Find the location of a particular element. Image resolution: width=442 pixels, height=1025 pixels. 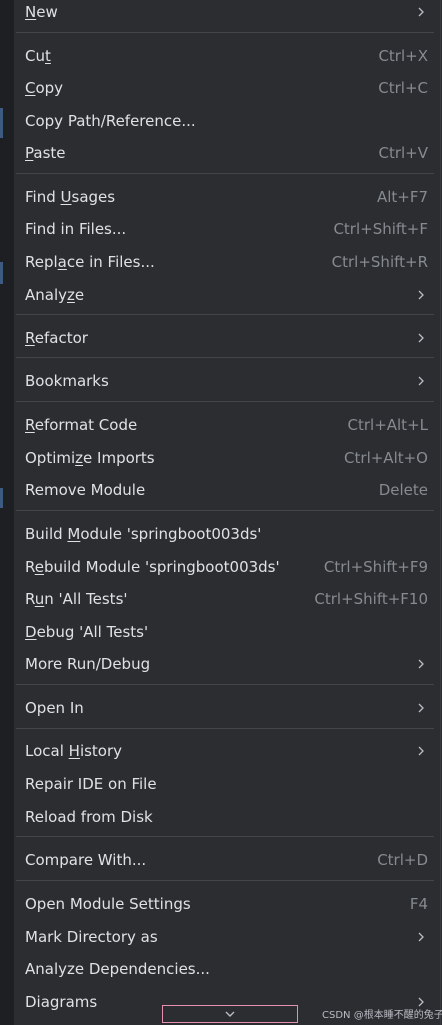

menu-item-find-usages: Find Usages Alt+F7 is located at coordinates (227, 197).